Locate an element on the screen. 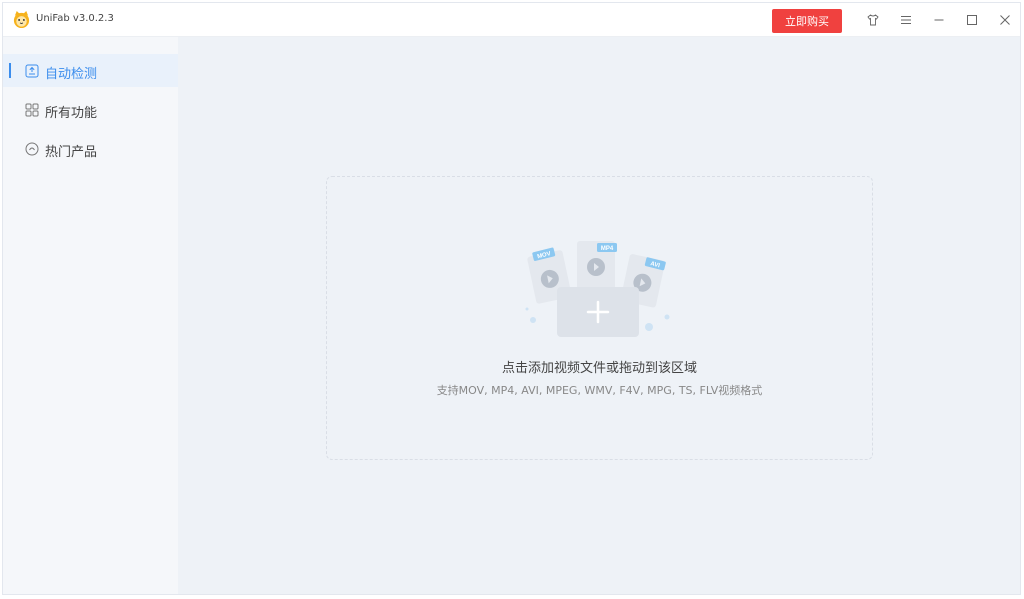 The height and width of the screenshot is (599, 1024). sidebar-item-label: 所有功能 is located at coordinates (71, 113).